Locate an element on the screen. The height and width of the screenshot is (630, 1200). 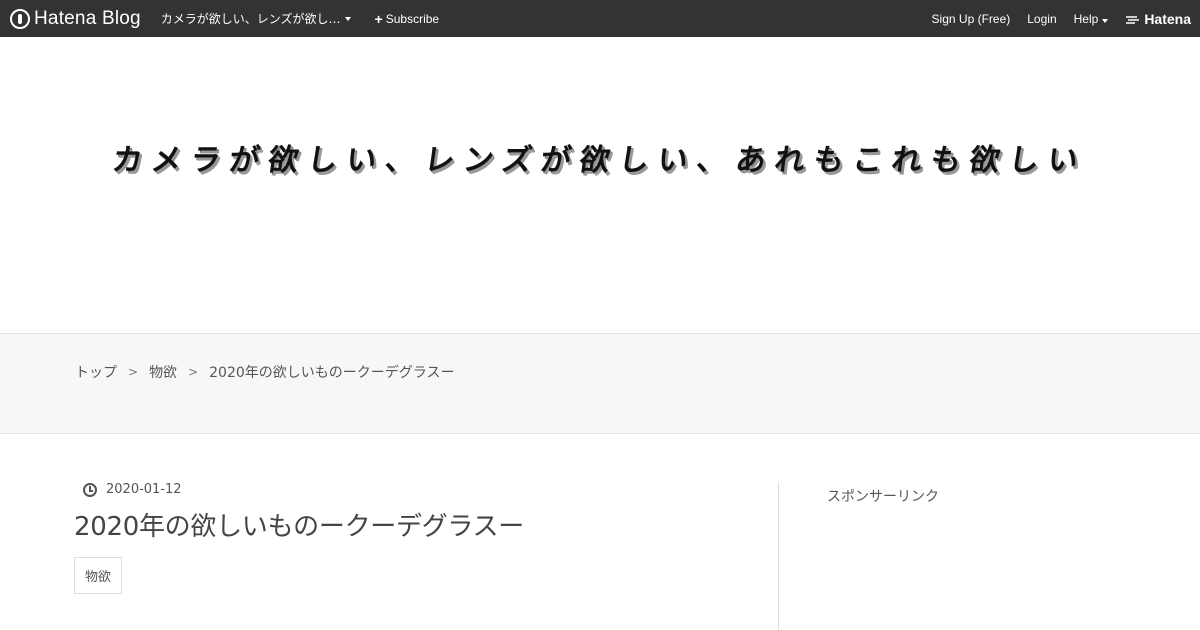
signup-link: Sign Up (Free) is located at coordinates (971, 19).